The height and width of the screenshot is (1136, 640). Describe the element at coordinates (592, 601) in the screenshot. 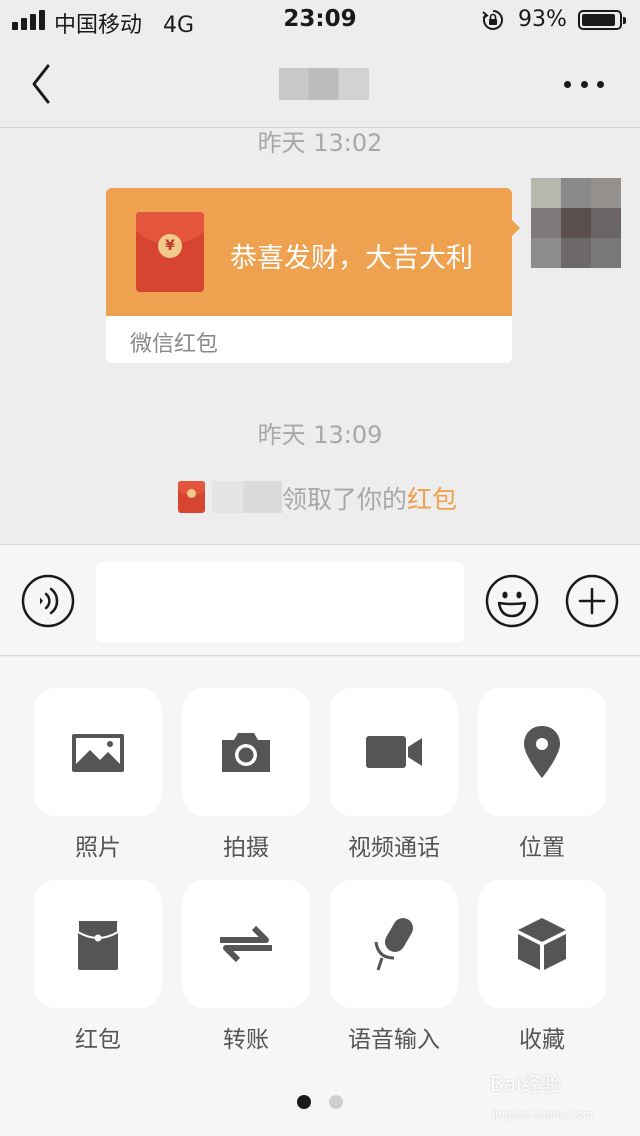

I see `plus-icon` at that location.